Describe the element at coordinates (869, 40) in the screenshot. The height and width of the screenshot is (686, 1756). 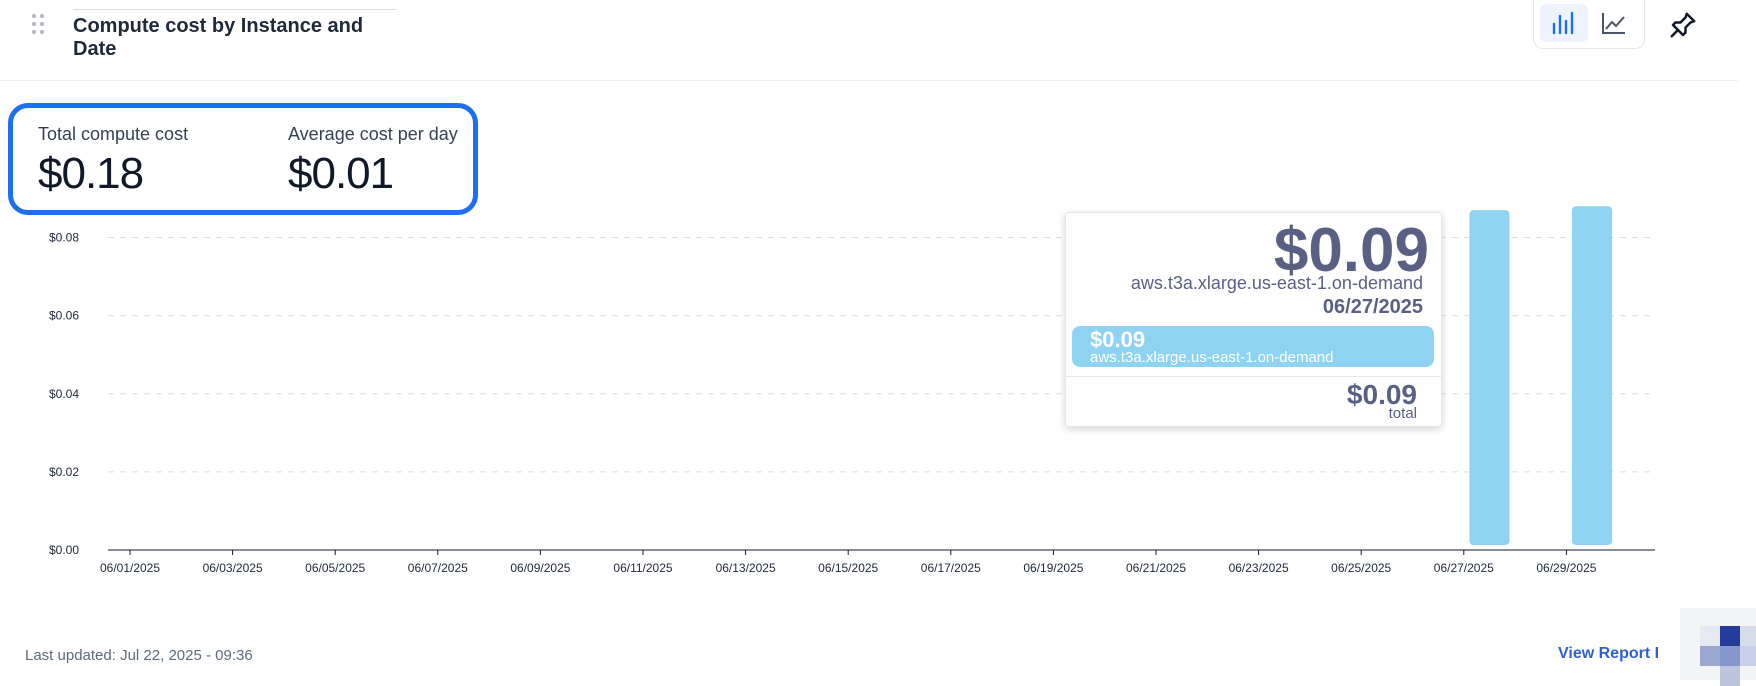
I see `widget-header: Compute cost by Instance and Date` at that location.